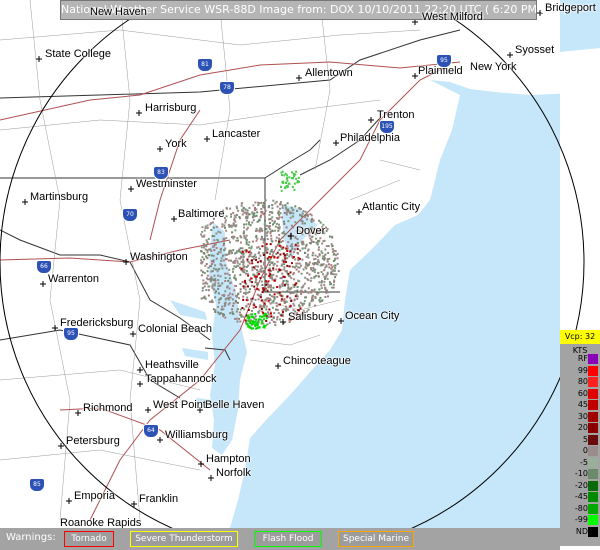  I want to click on legend-row: 30, so click(580, 416).